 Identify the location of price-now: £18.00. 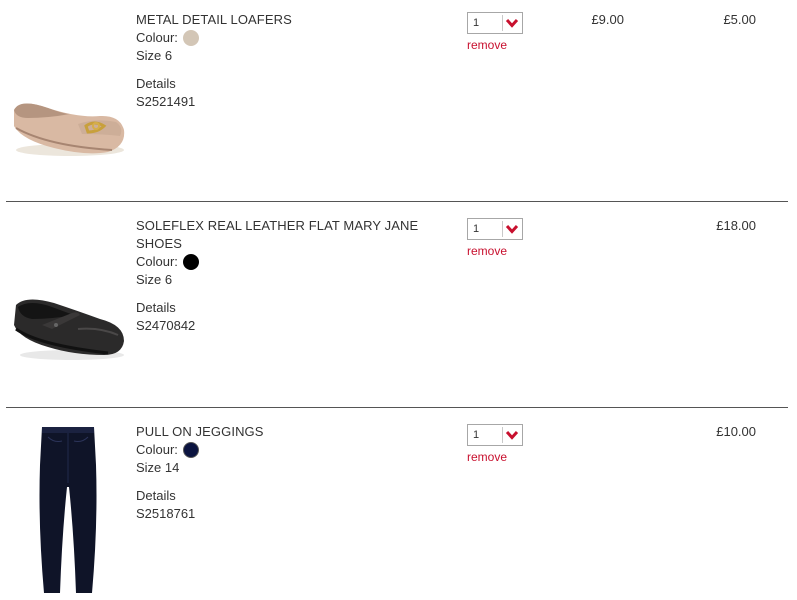
(736, 225).